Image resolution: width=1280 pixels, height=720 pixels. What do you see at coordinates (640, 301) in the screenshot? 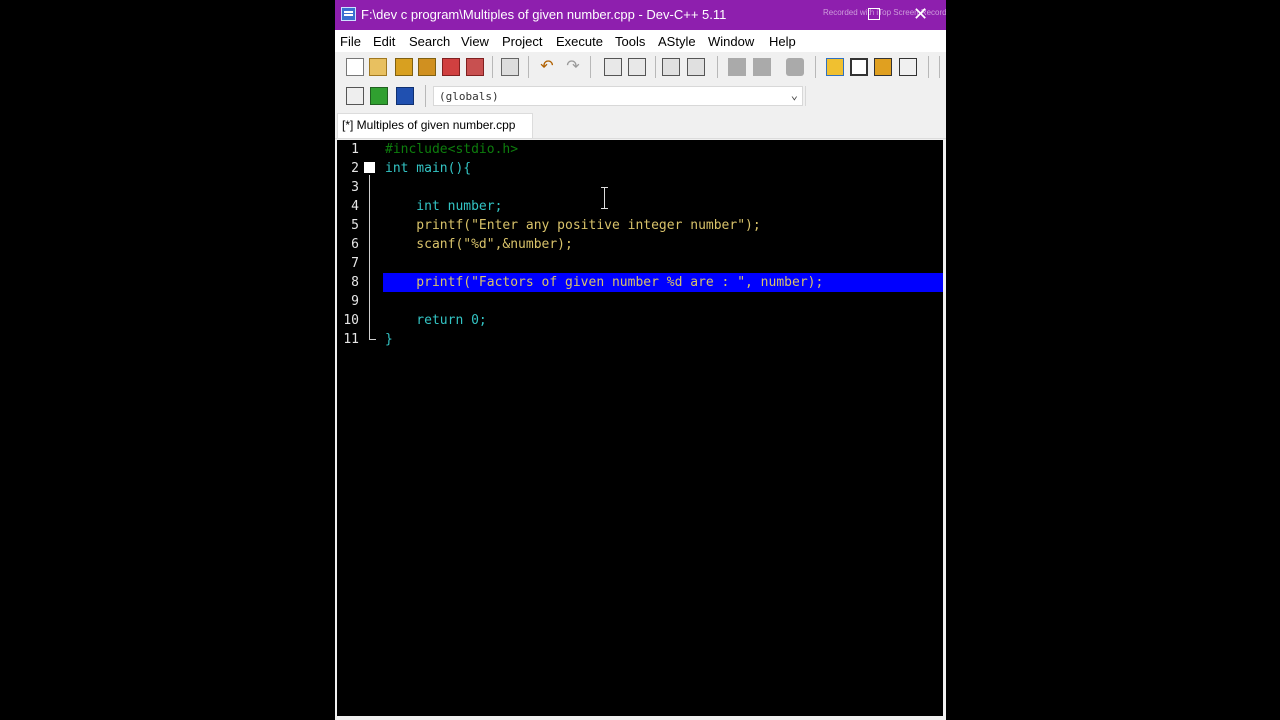
I see `code-line: 9` at bounding box center [640, 301].